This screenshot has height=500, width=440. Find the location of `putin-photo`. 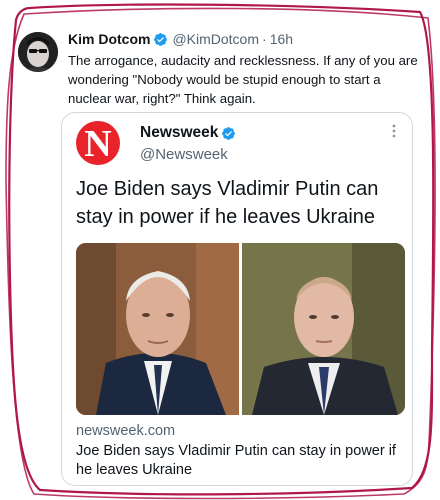

putin-photo is located at coordinates (323, 329).